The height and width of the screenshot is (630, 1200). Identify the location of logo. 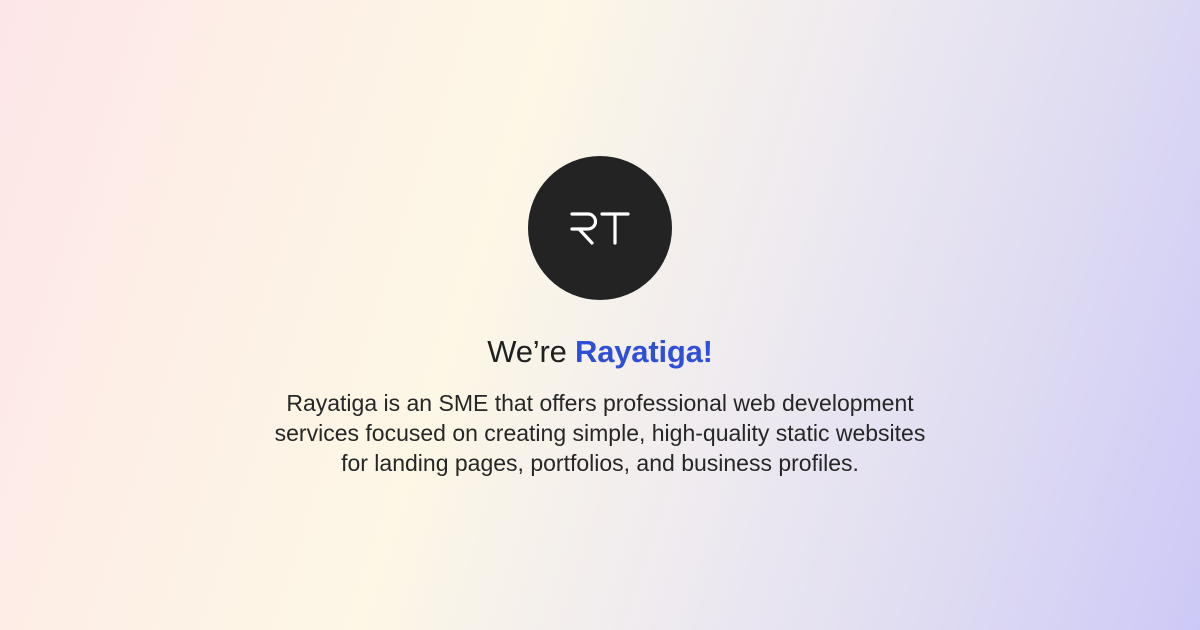
(600, 228).